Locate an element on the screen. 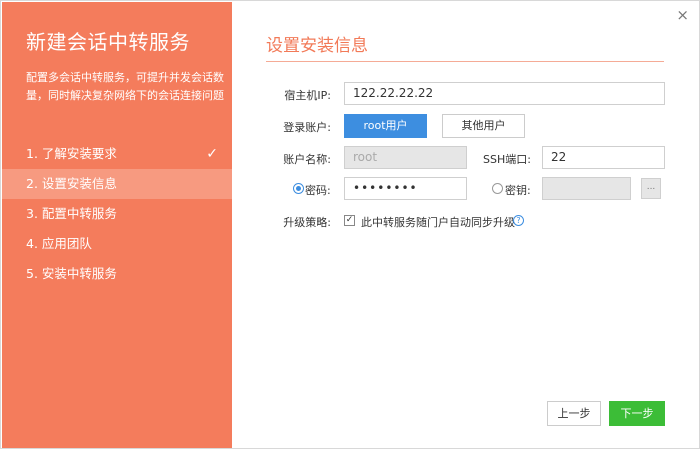 The image size is (700, 449). step-label: 4. 应用团队 is located at coordinates (59, 243).